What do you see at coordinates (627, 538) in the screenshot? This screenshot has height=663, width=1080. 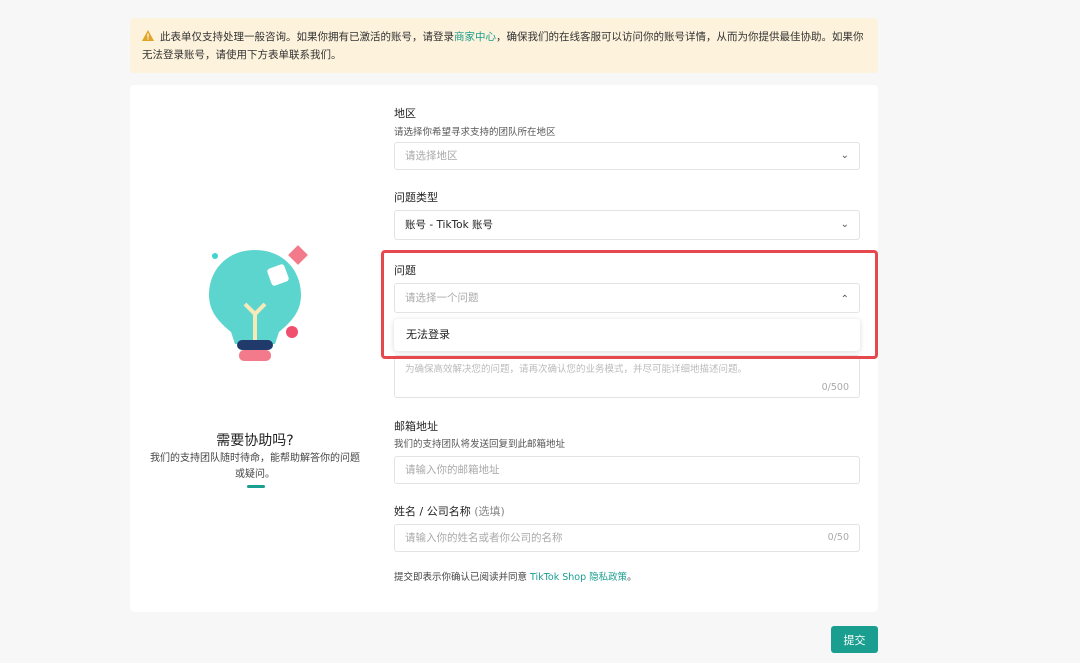 I see `name-input: 请输入你的姓名或者你公司的名称 0/50` at bounding box center [627, 538].